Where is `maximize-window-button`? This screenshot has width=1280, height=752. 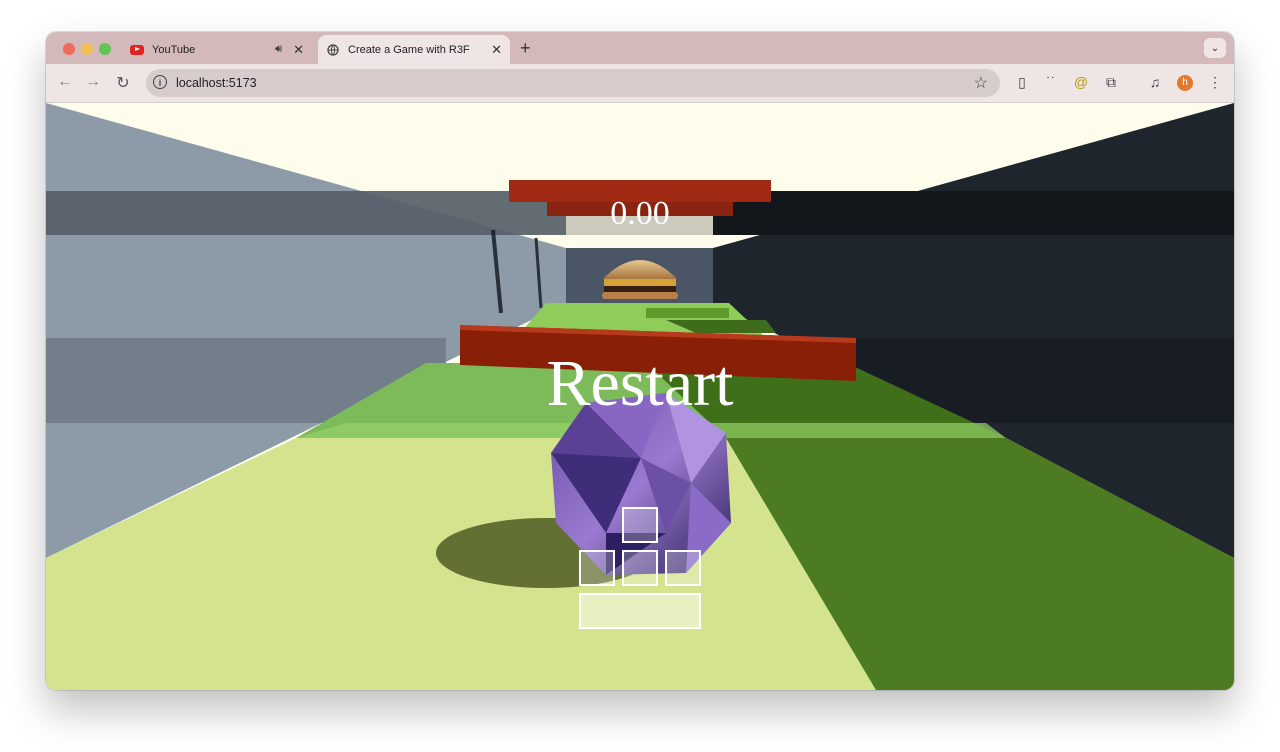
maximize-window-button is located at coordinates (105, 49).